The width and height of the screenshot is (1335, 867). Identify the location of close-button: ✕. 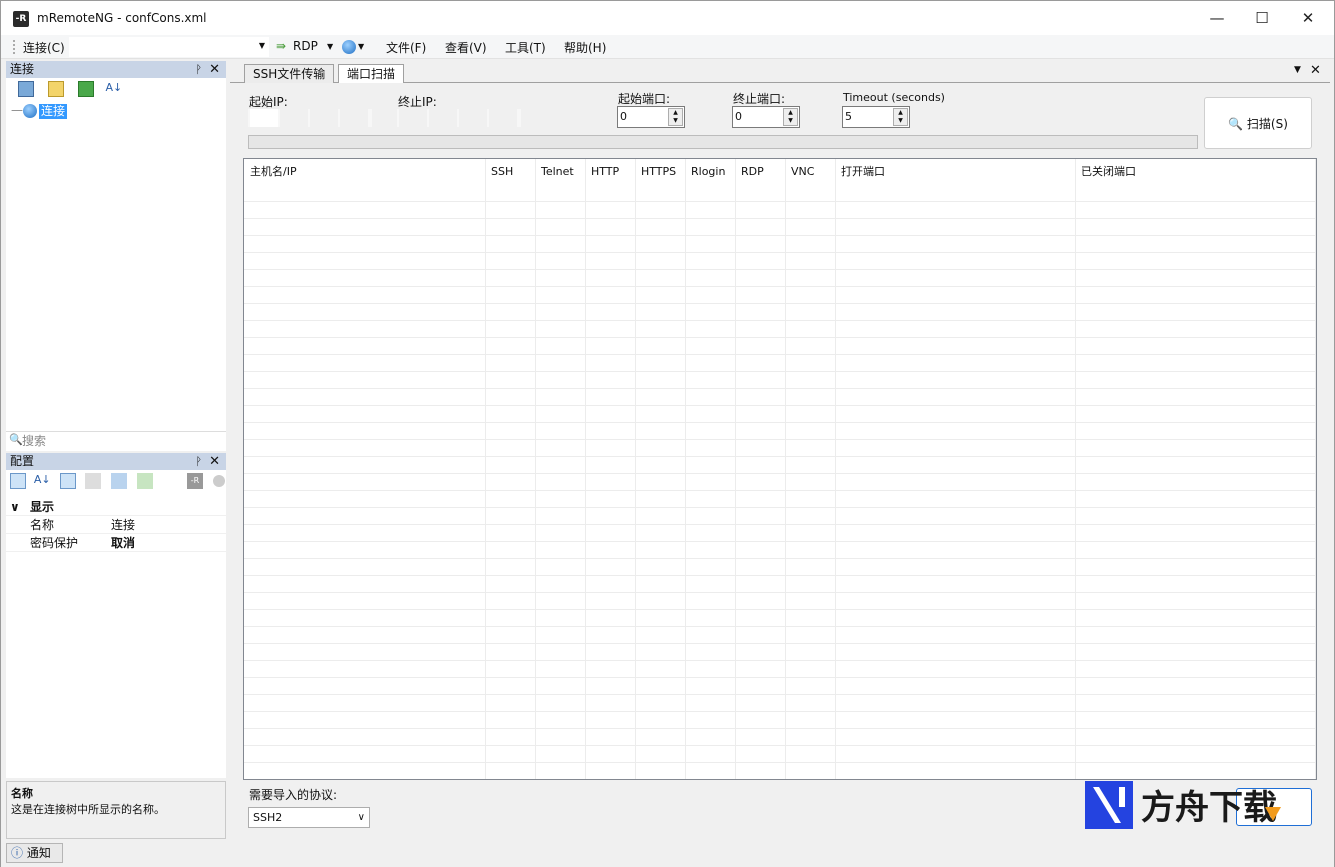
(1308, 18).